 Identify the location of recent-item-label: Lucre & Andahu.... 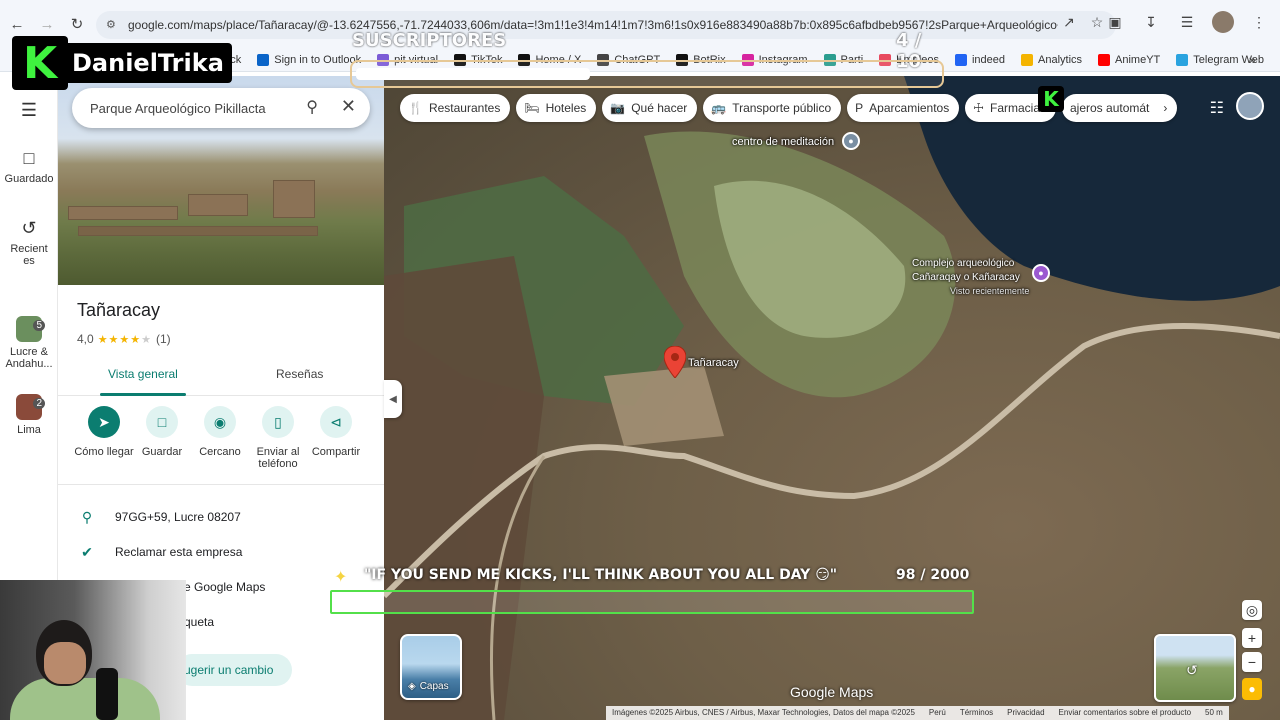
(29, 358).